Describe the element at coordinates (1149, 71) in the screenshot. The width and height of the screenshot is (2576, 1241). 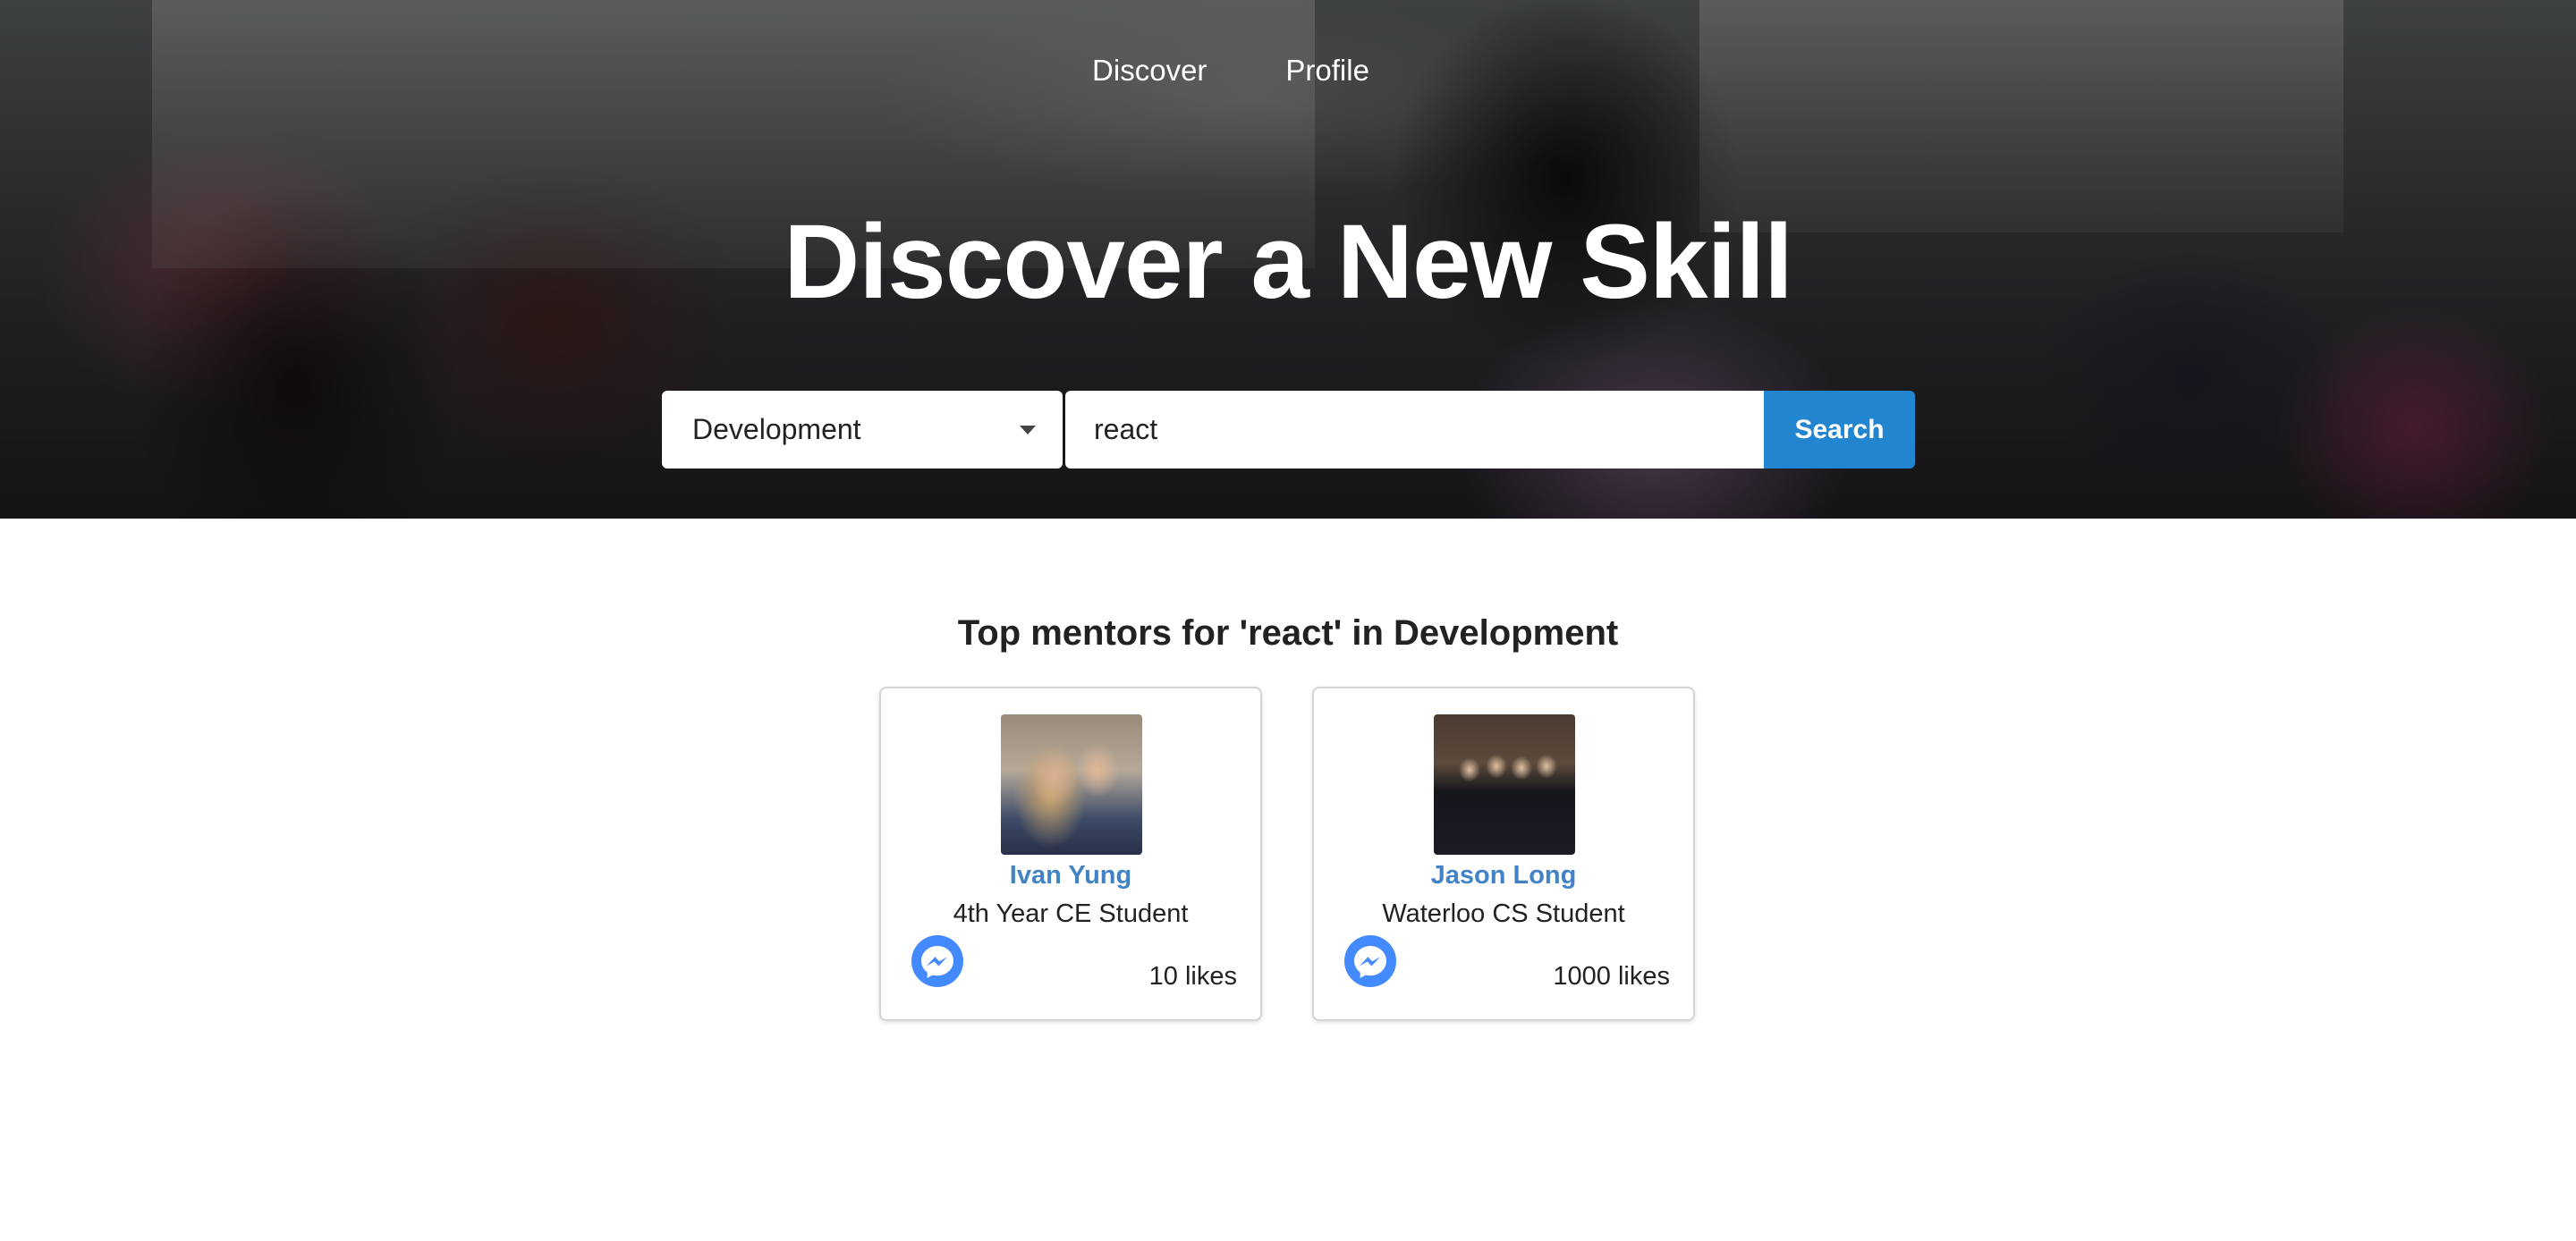
I see `nav-discover-link: Discover` at that location.